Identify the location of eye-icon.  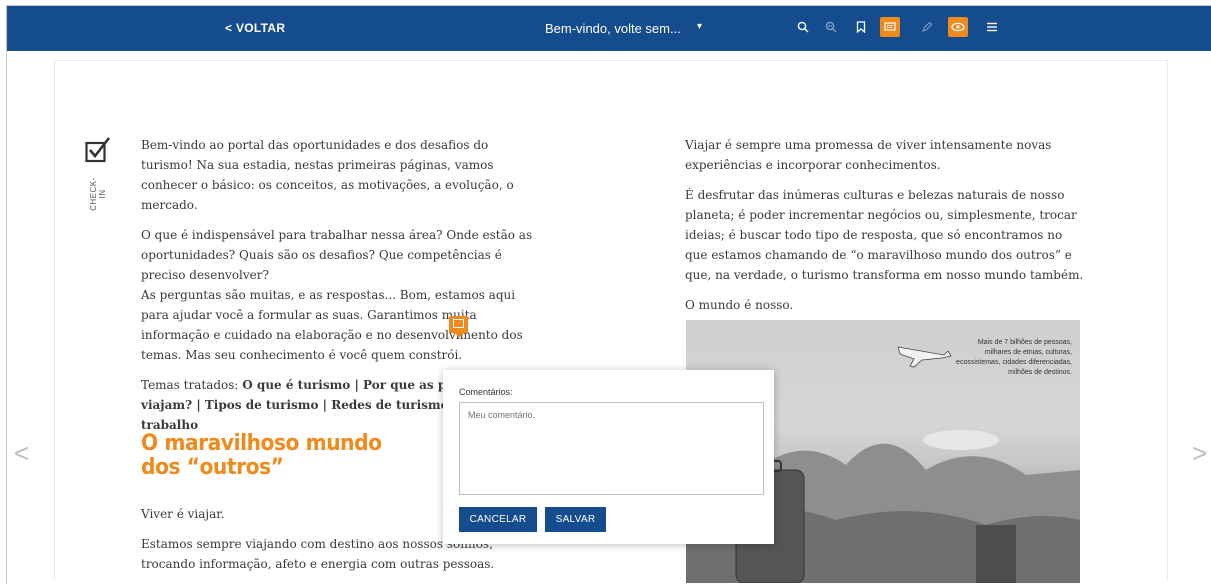
(958, 27).